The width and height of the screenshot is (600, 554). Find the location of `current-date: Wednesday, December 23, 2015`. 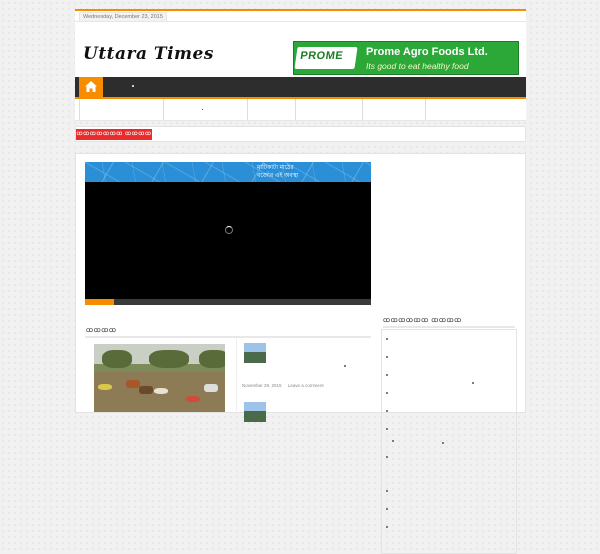

current-date: Wednesday, December 23, 2015 is located at coordinates (123, 17).